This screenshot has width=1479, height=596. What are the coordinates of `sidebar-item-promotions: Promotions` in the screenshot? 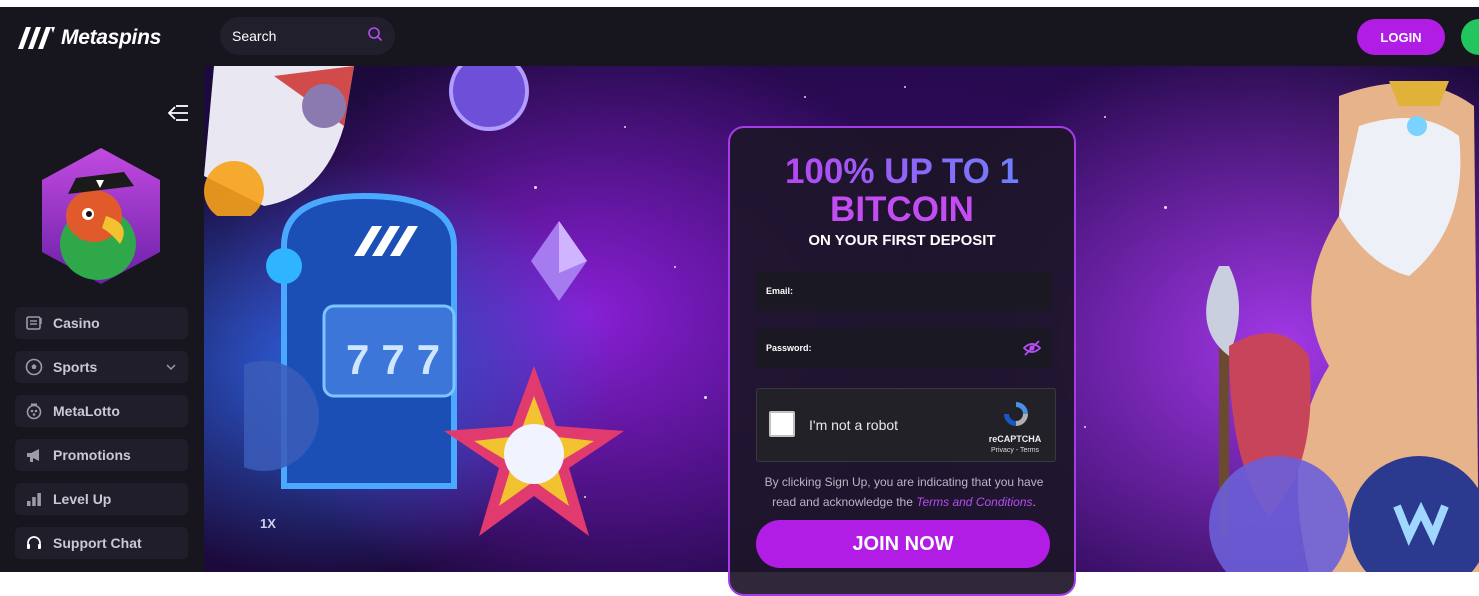 It's located at (101, 455).